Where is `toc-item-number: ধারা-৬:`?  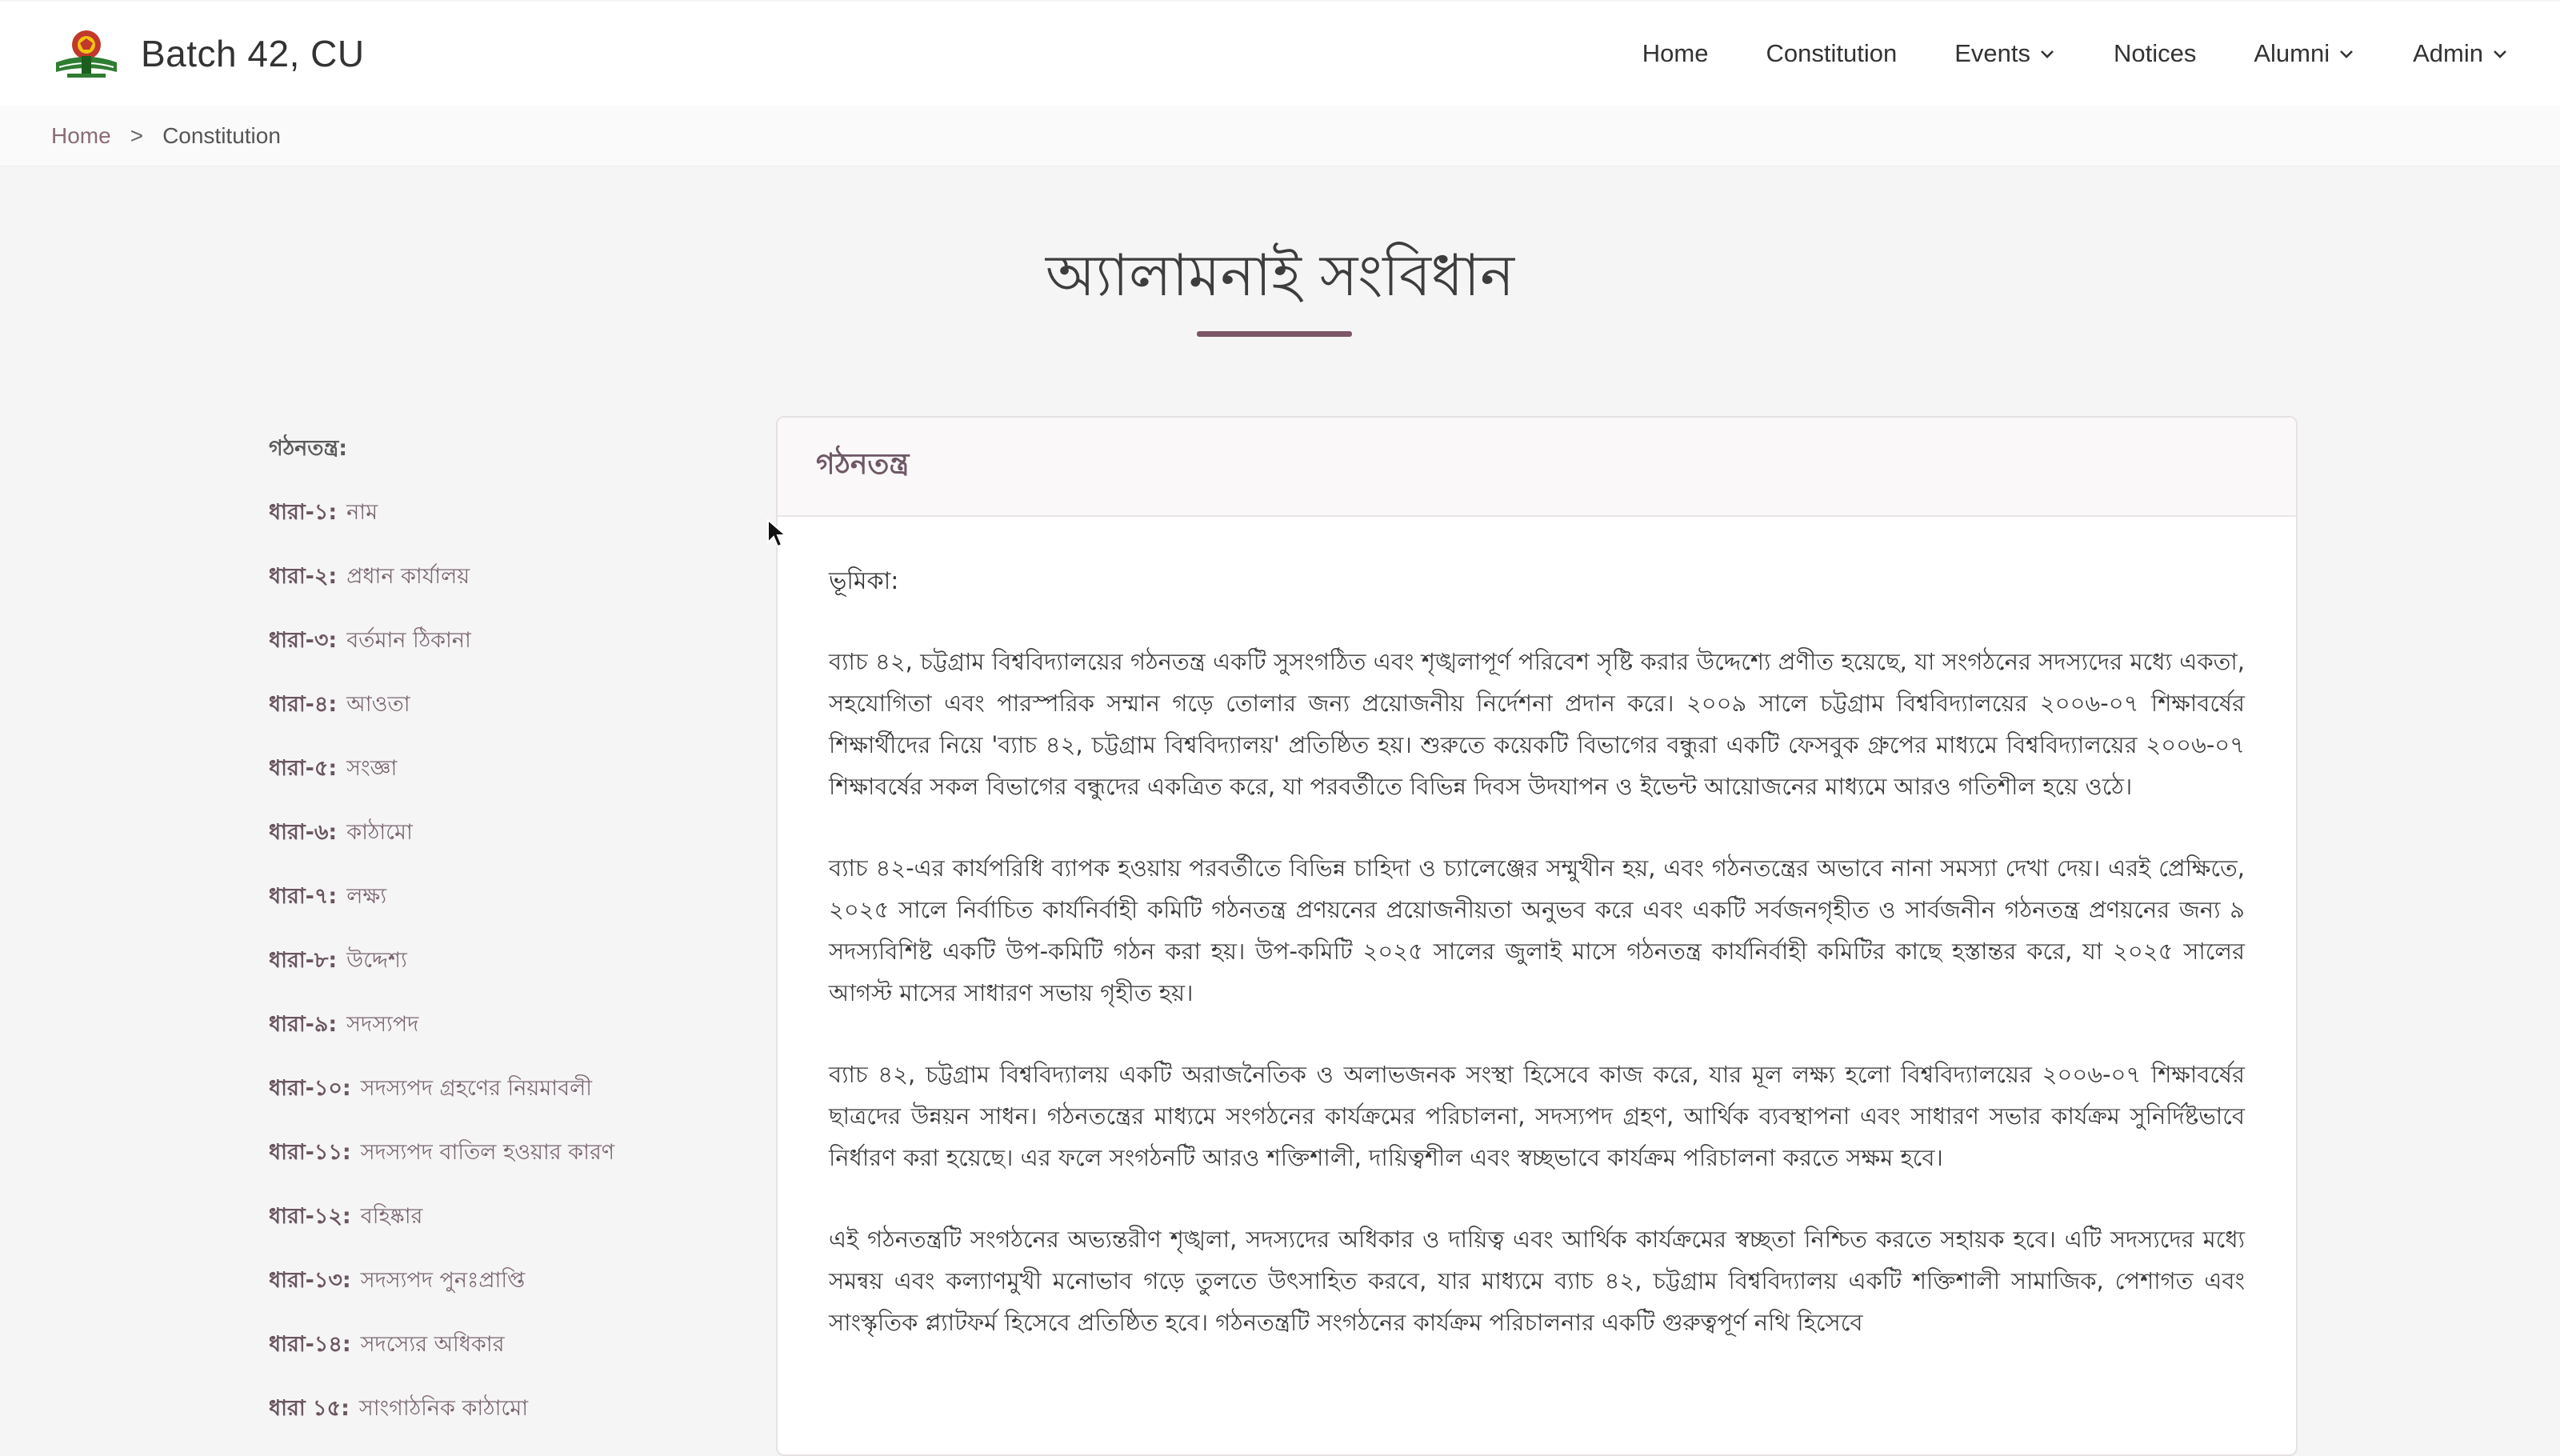 toc-item-number: ধারা-৬: is located at coordinates (303, 832).